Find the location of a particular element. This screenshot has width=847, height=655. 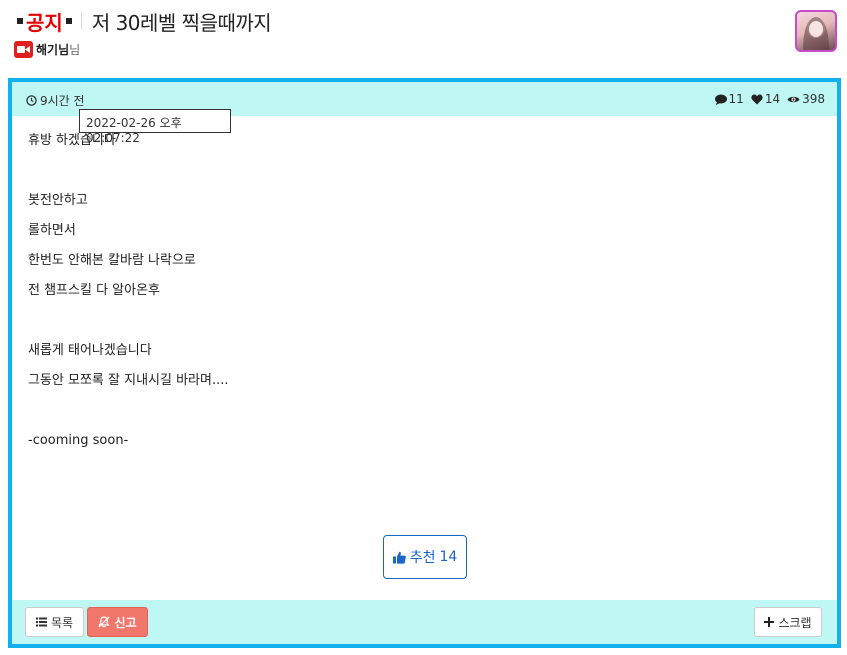

list-label: 목록 is located at coordinates (62, 622).